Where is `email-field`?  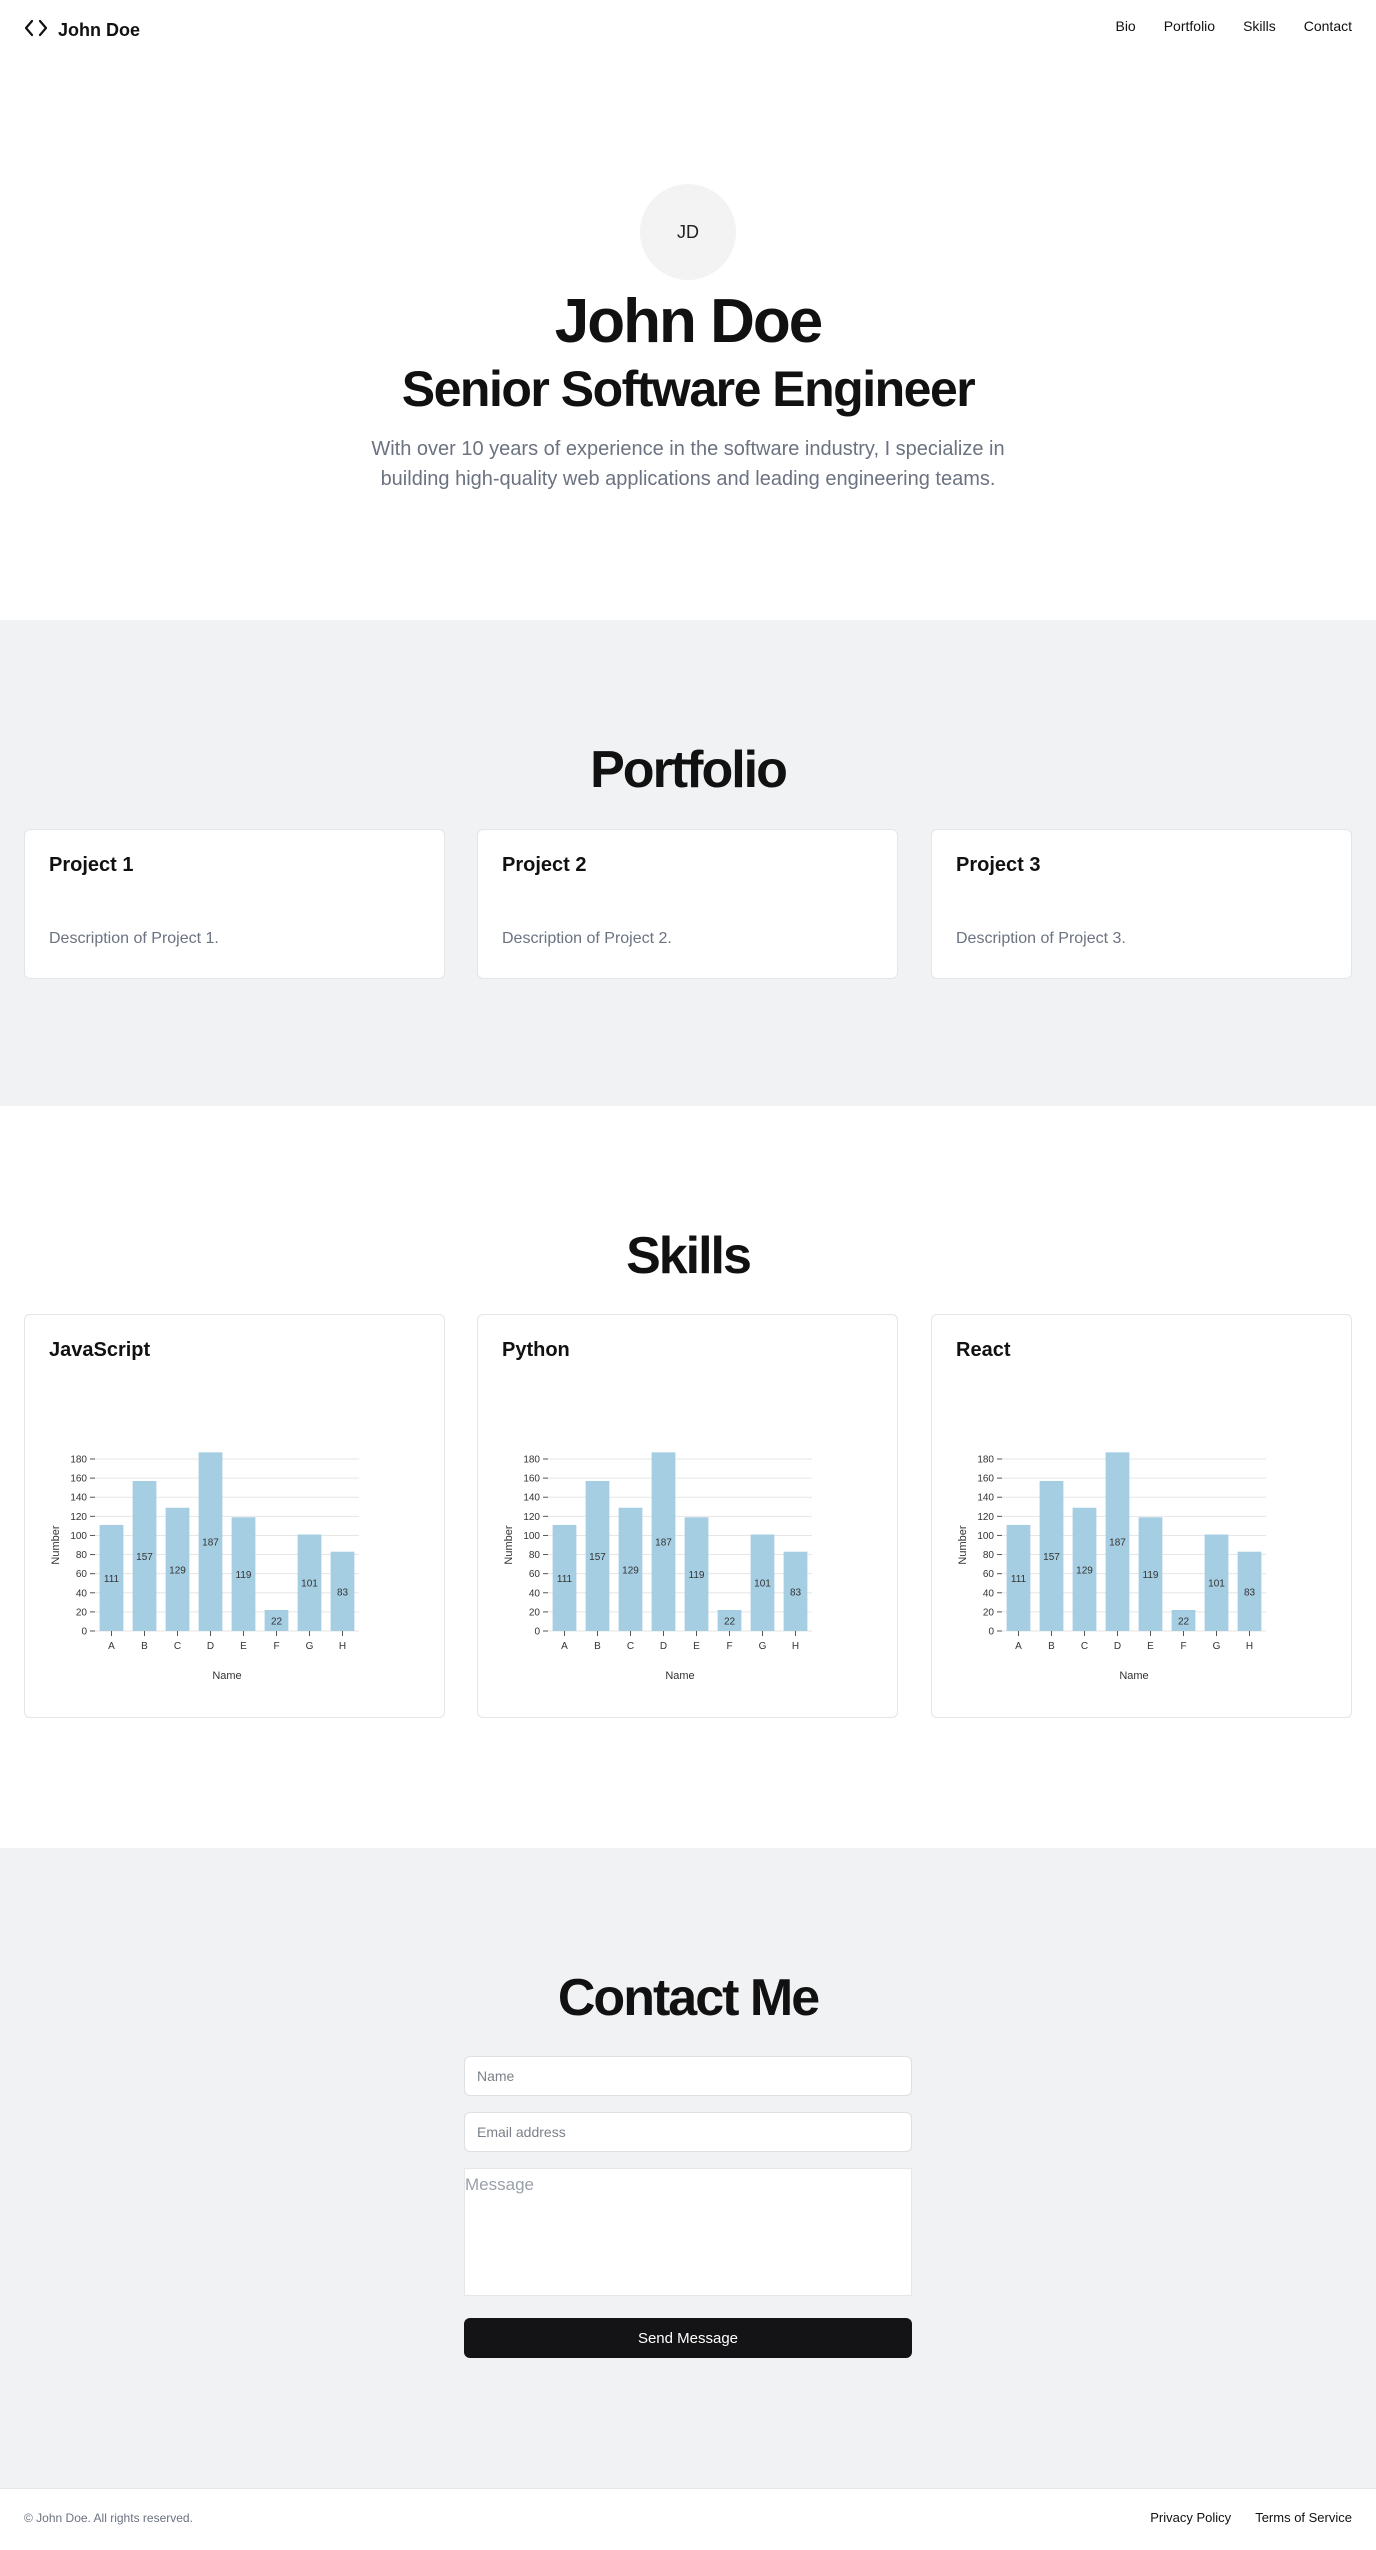
email-field is located at coordinates (688, 2132).